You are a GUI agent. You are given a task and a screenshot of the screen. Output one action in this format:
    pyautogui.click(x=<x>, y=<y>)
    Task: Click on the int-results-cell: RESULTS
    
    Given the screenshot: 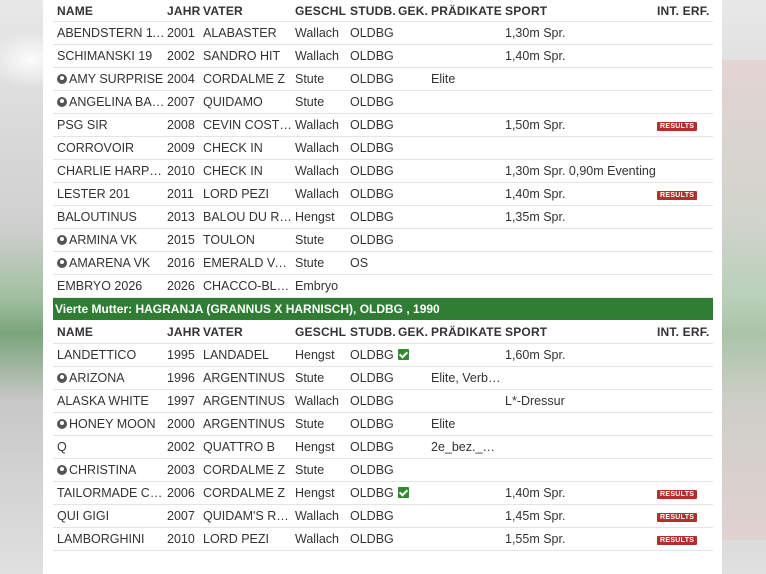 What is the action you would take?
    pyautogui.click(x=685, y=516)
    